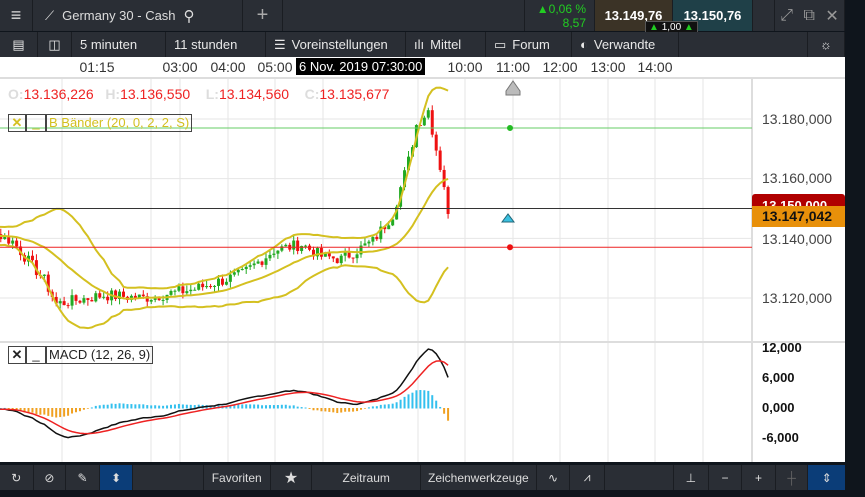  I want to click on speech-bubble-icon: ▭, so click(500, 44).